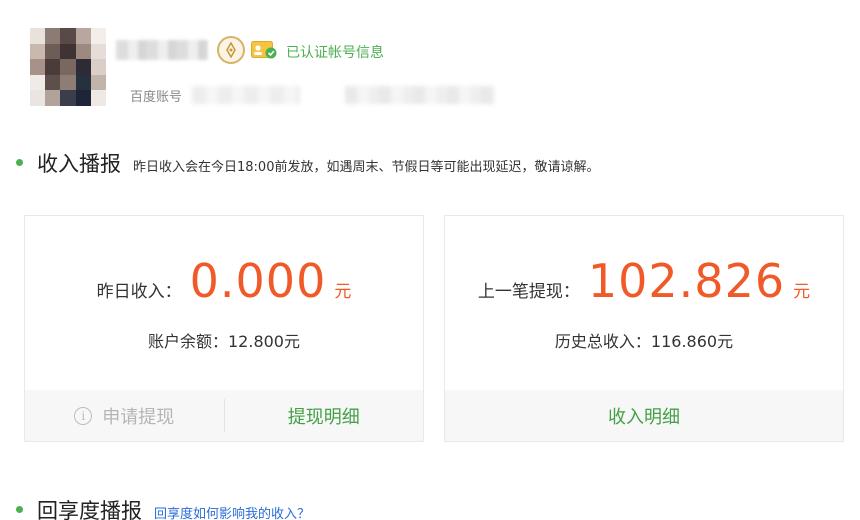  I want to click on yesterday-income-label: 昨日收入：, so click(139, 292).